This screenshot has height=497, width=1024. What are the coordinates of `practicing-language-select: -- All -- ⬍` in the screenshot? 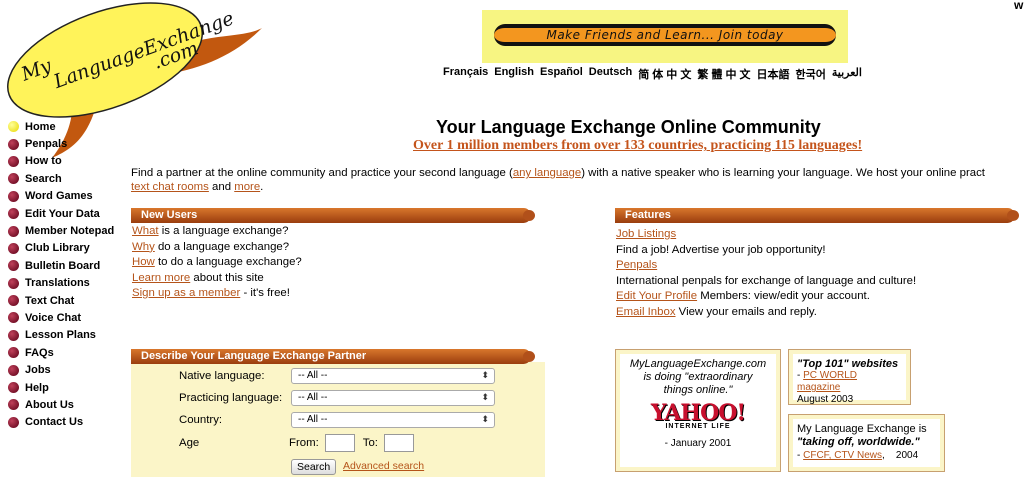 It's located at (393, 398).